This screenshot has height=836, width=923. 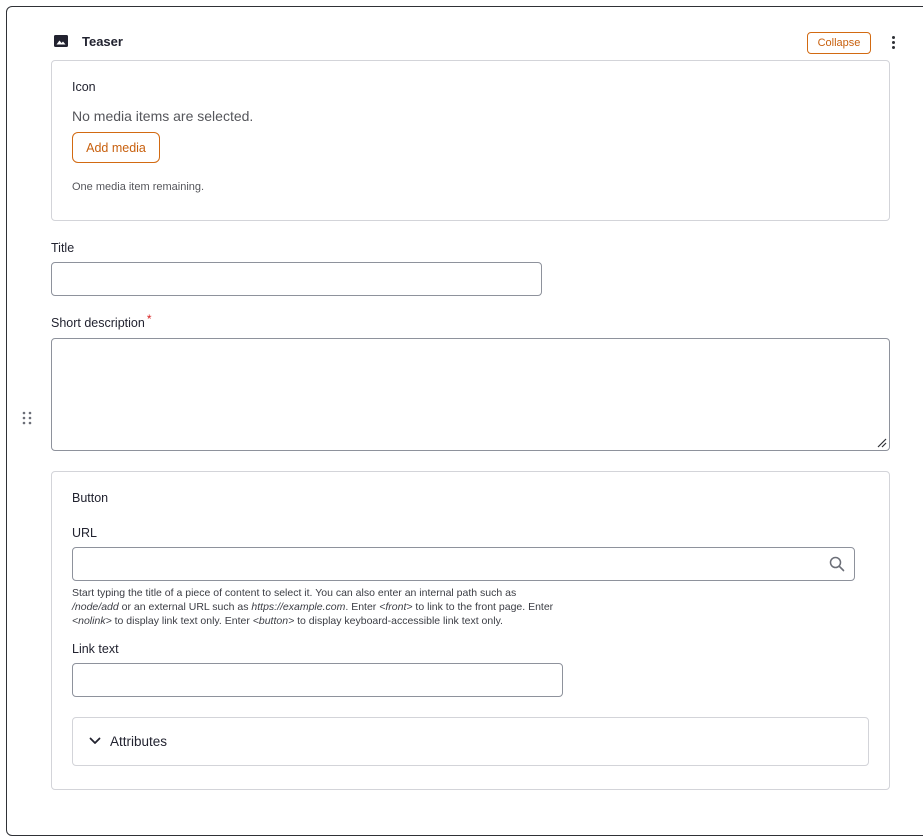 What do you see at coordinates (27, 418) in the screenshot?
I see `drag-handle-icon` at bounding box center [27, 418].